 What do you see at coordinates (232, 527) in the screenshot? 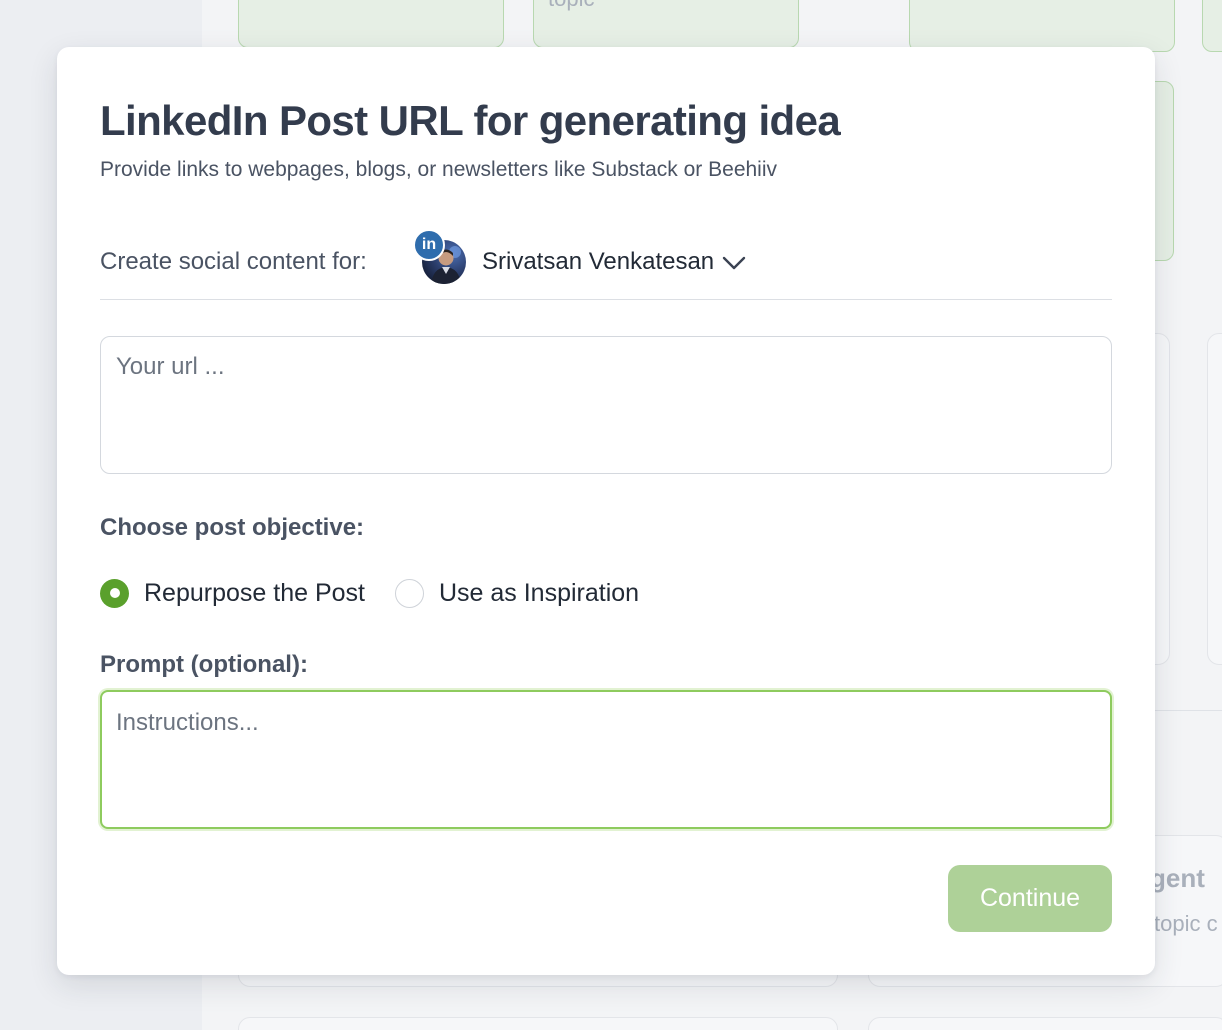
I see `objective-label: Choose post objective:` at bounding box center [232, 527].